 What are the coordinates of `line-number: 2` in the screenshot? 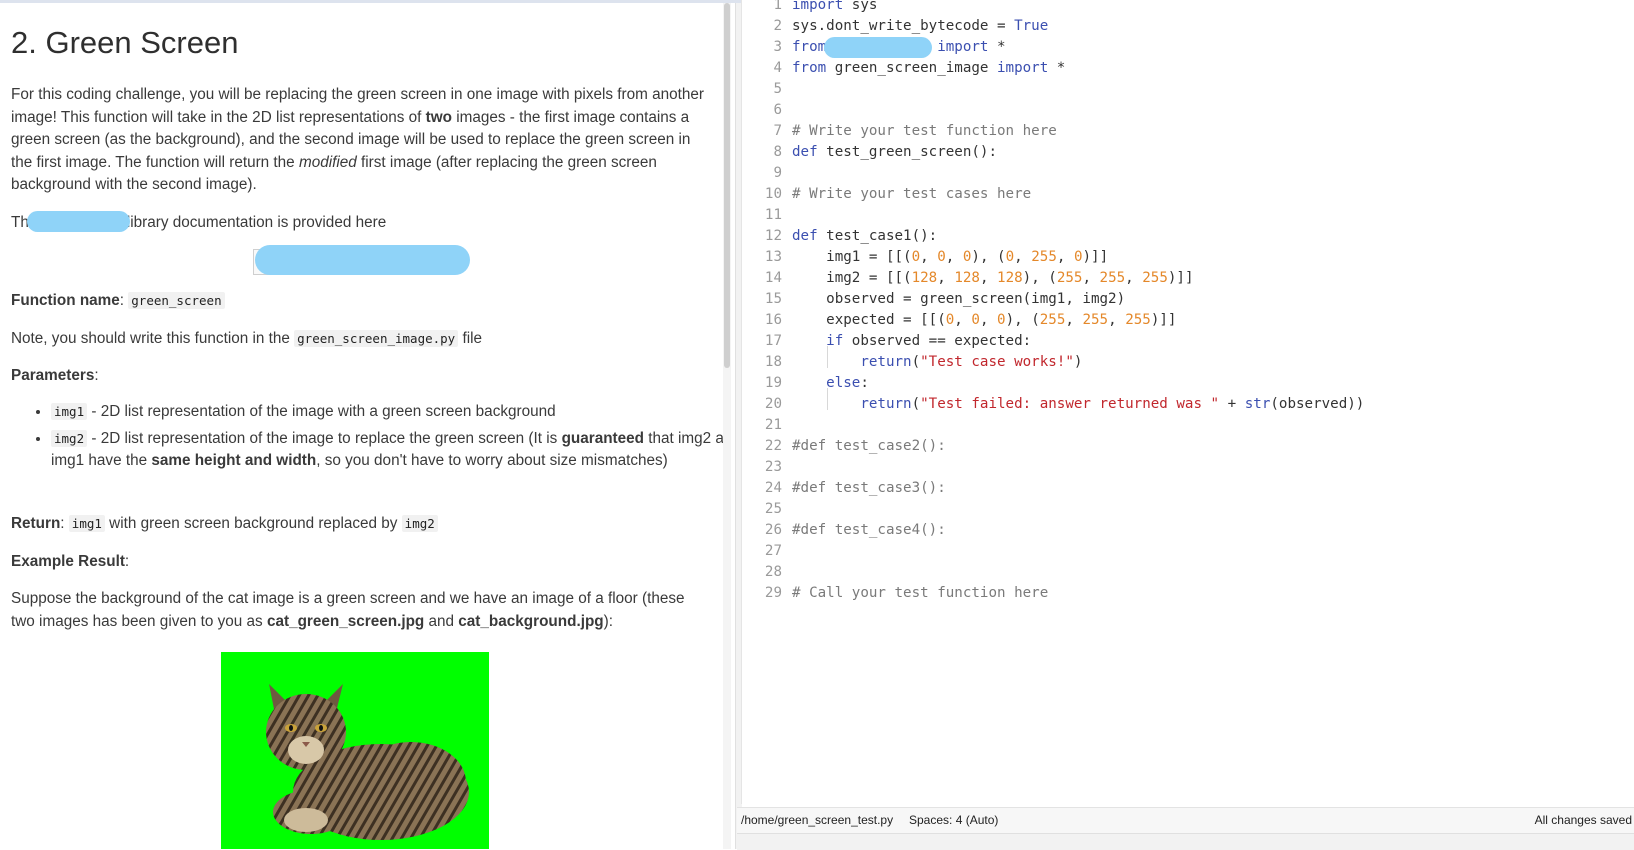 It's located at (777, 26).